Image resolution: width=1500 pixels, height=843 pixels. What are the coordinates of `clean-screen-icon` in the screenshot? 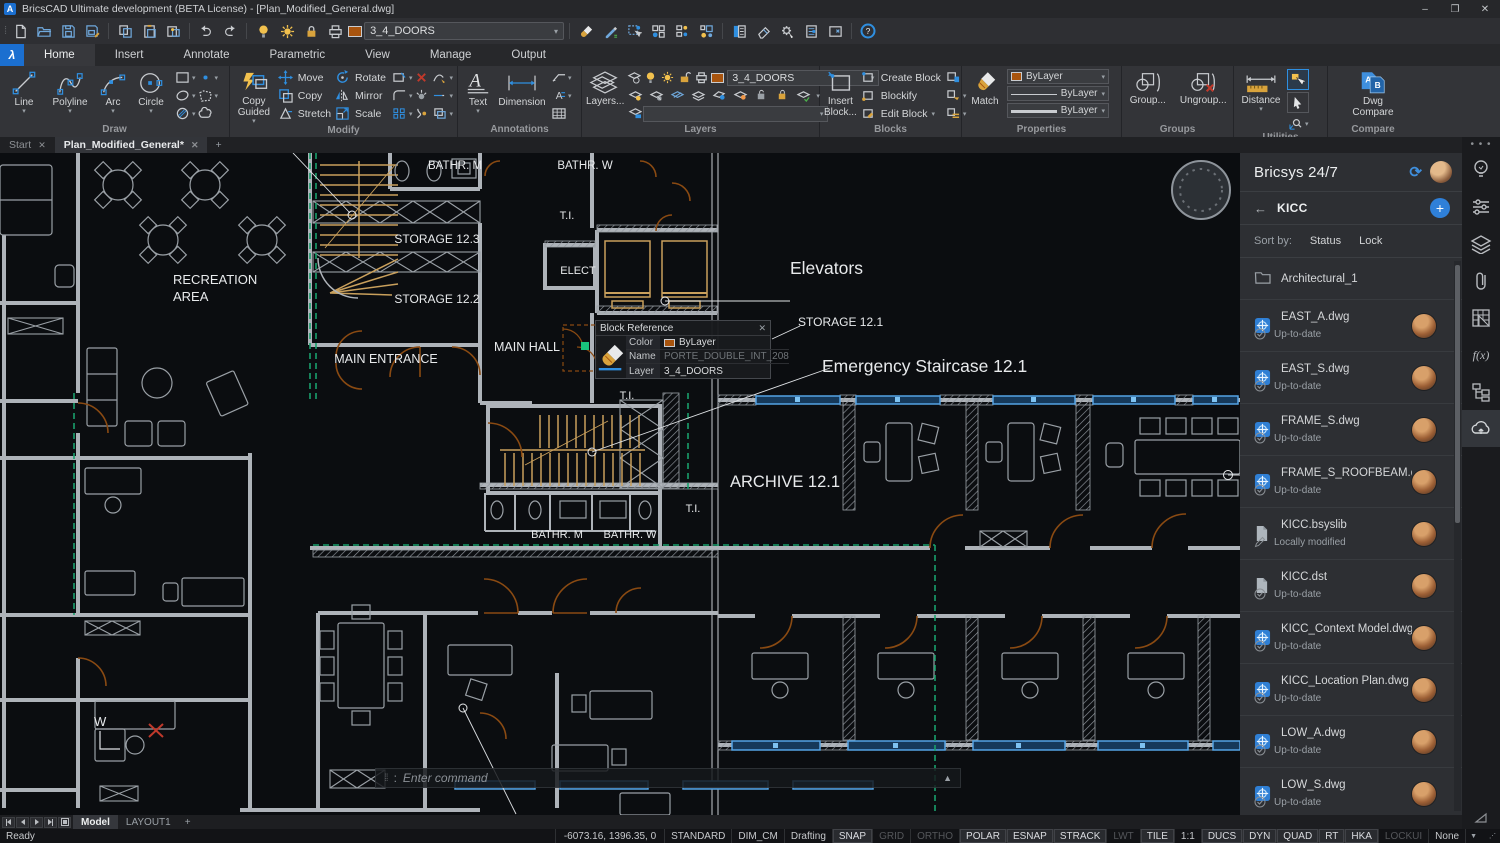 It's located at (835, 31).